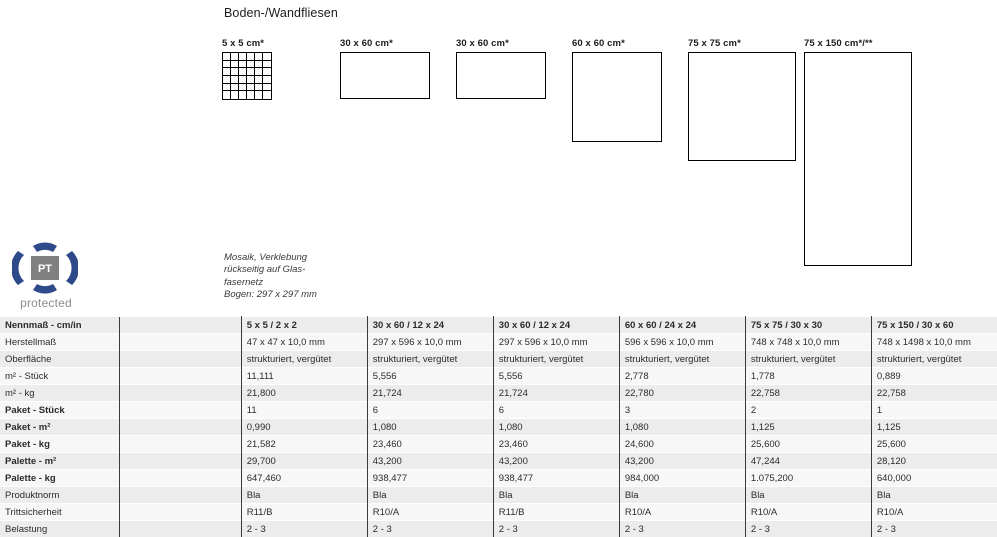 The width and height of the screenshot is (997, 537). What do you see at coordinates (59, 342) in the screenshot?
I see `row-label: Herstellmaß` at bounding box center [59, 342].